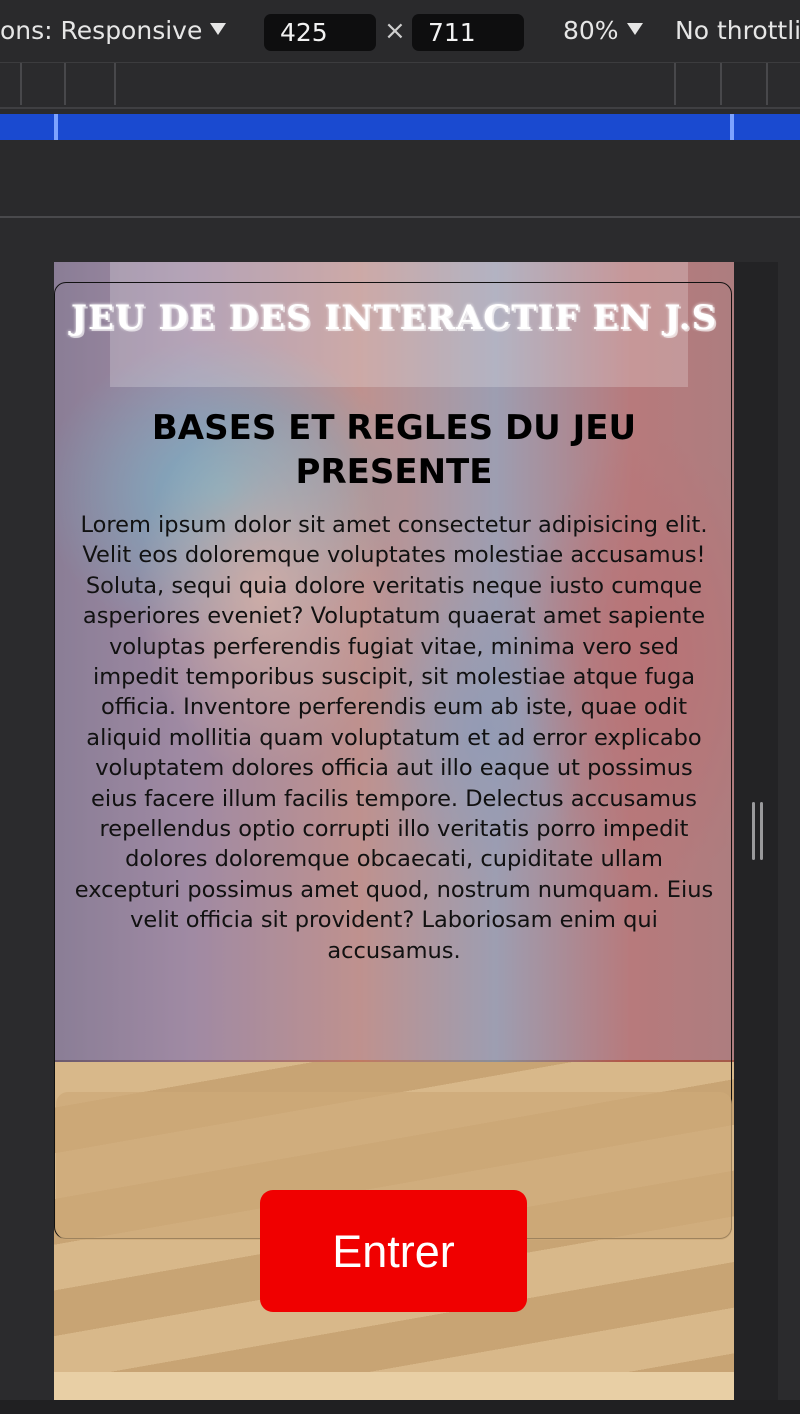  What do you see at coordinates (320, 32) in the screenshot?
I see `width-input: 425` at bounding box center [320, 32].